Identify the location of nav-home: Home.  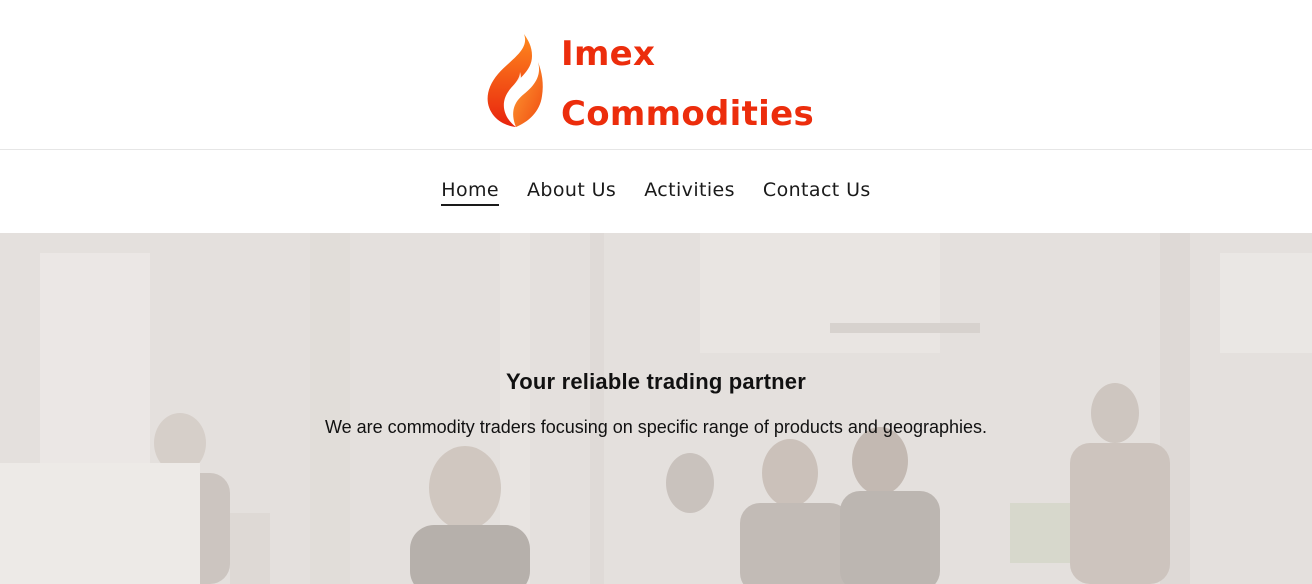
(470, 192).